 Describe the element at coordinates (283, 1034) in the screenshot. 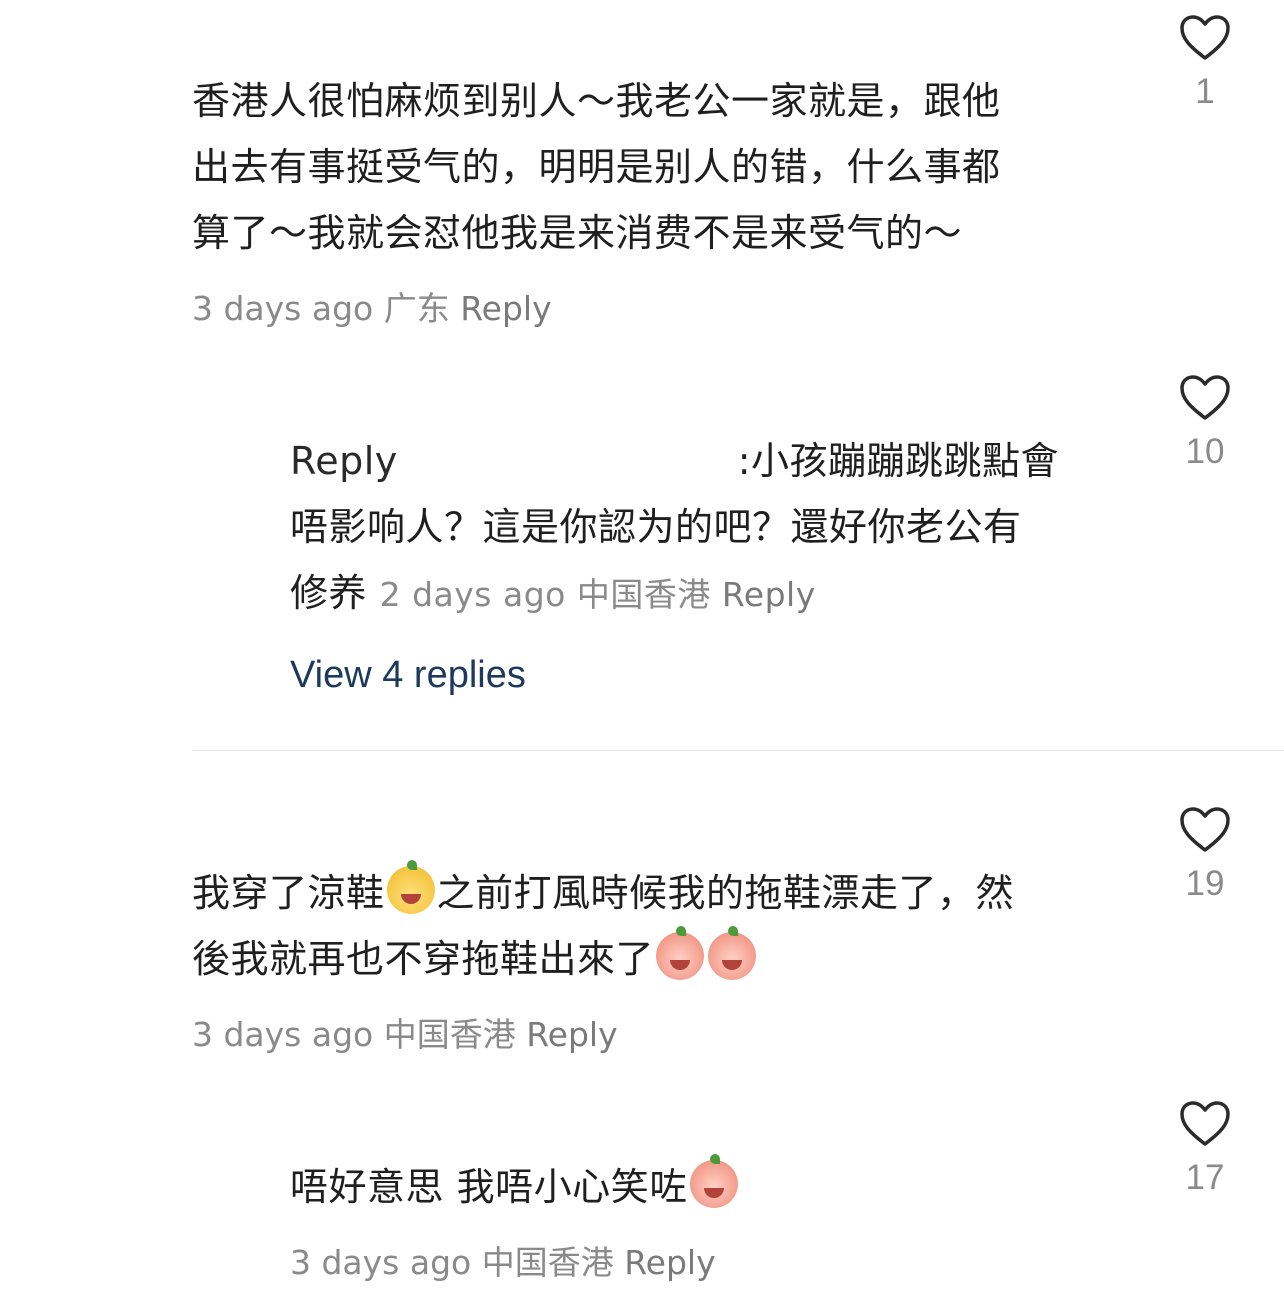

I see `comment-3-time: 3 days ago` at that location.